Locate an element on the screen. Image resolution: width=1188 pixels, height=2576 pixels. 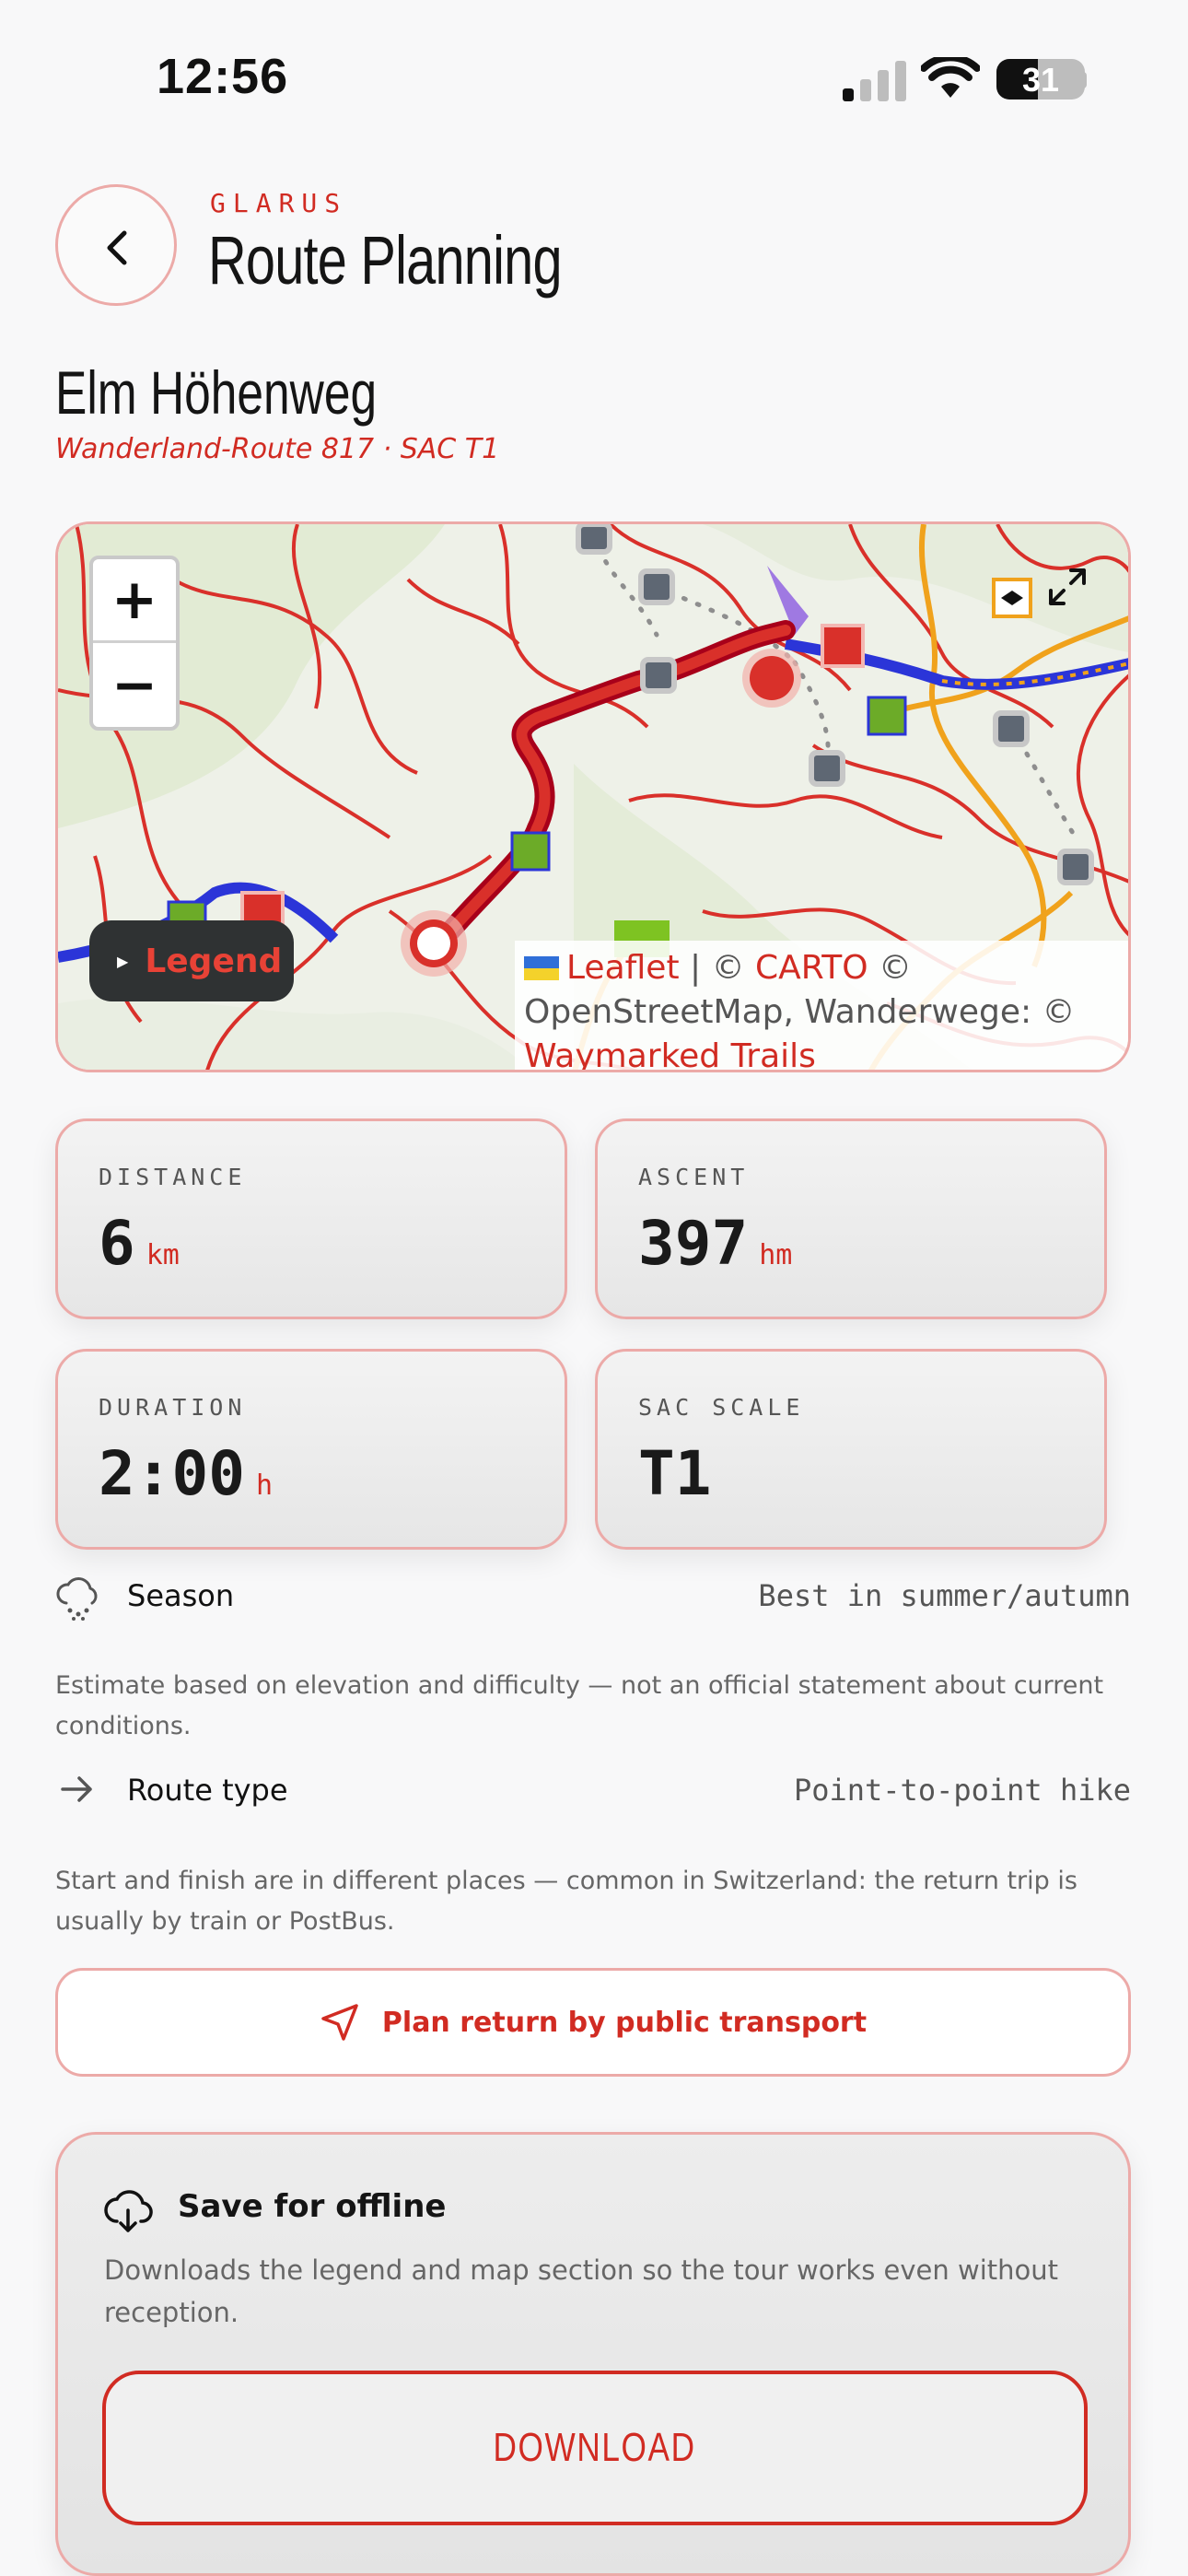
season-label: Season is located at coordinates (181, 1595).